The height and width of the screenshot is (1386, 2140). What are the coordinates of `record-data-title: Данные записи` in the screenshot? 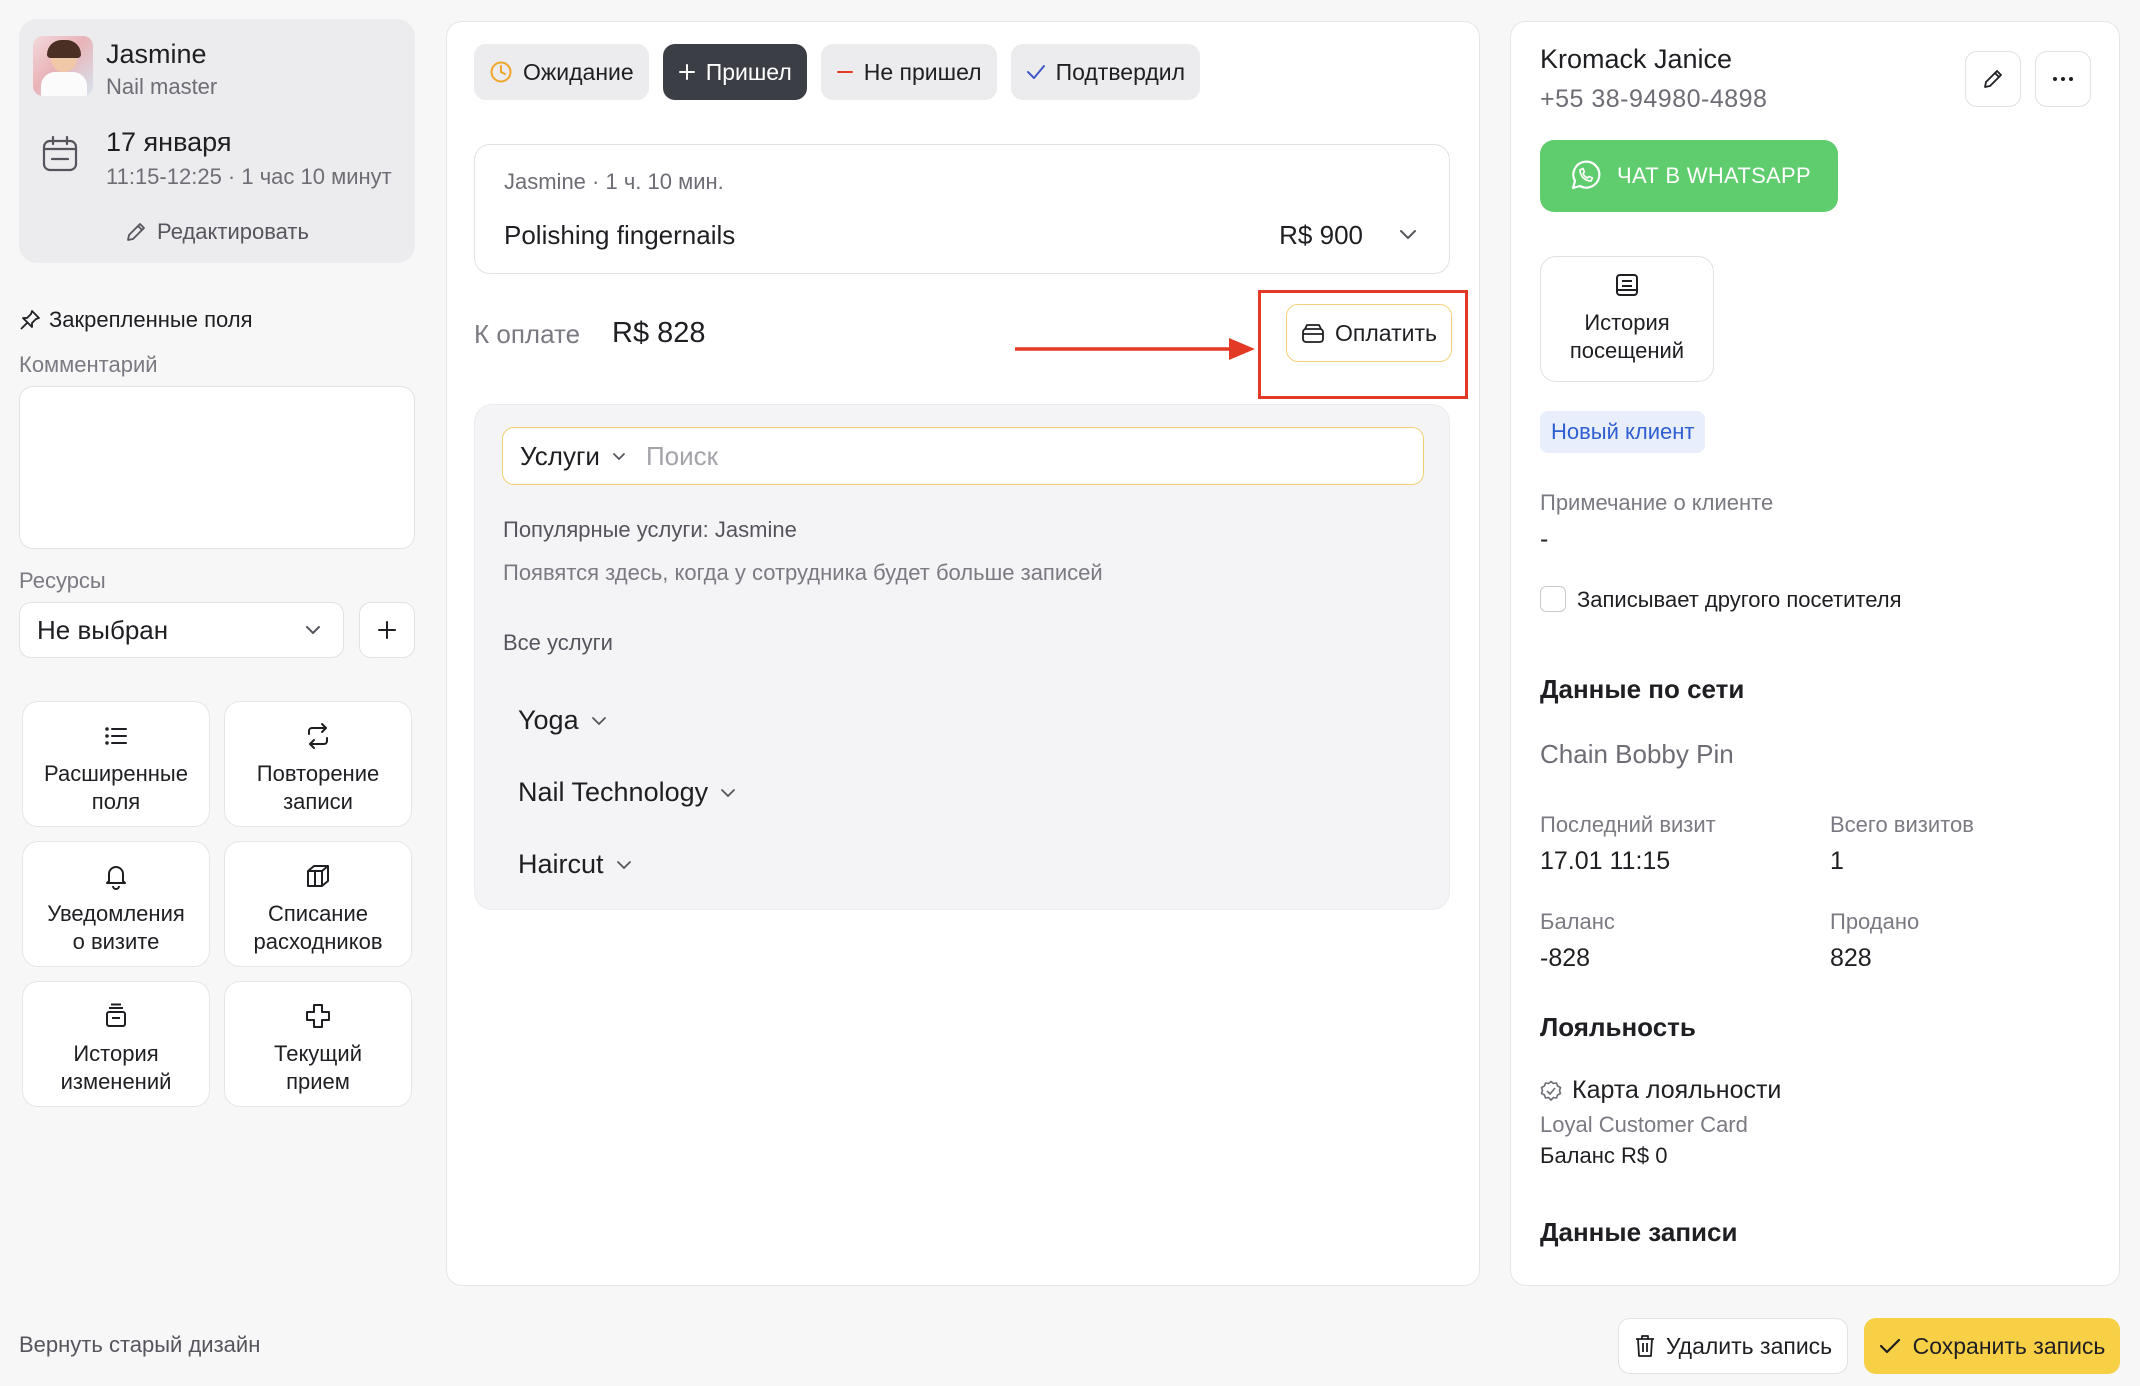 It's located at (1639, 1232).